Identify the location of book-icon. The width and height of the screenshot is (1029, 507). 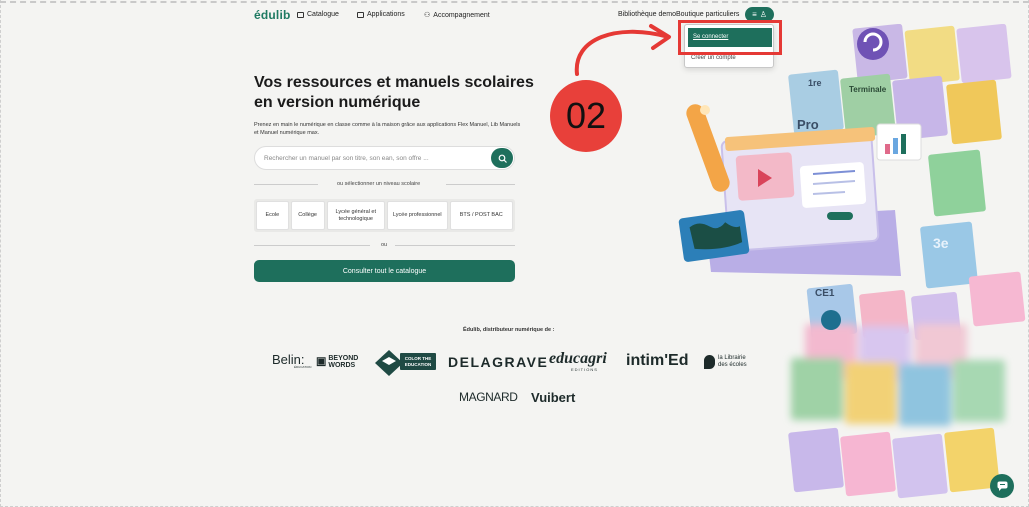
(300, 14).